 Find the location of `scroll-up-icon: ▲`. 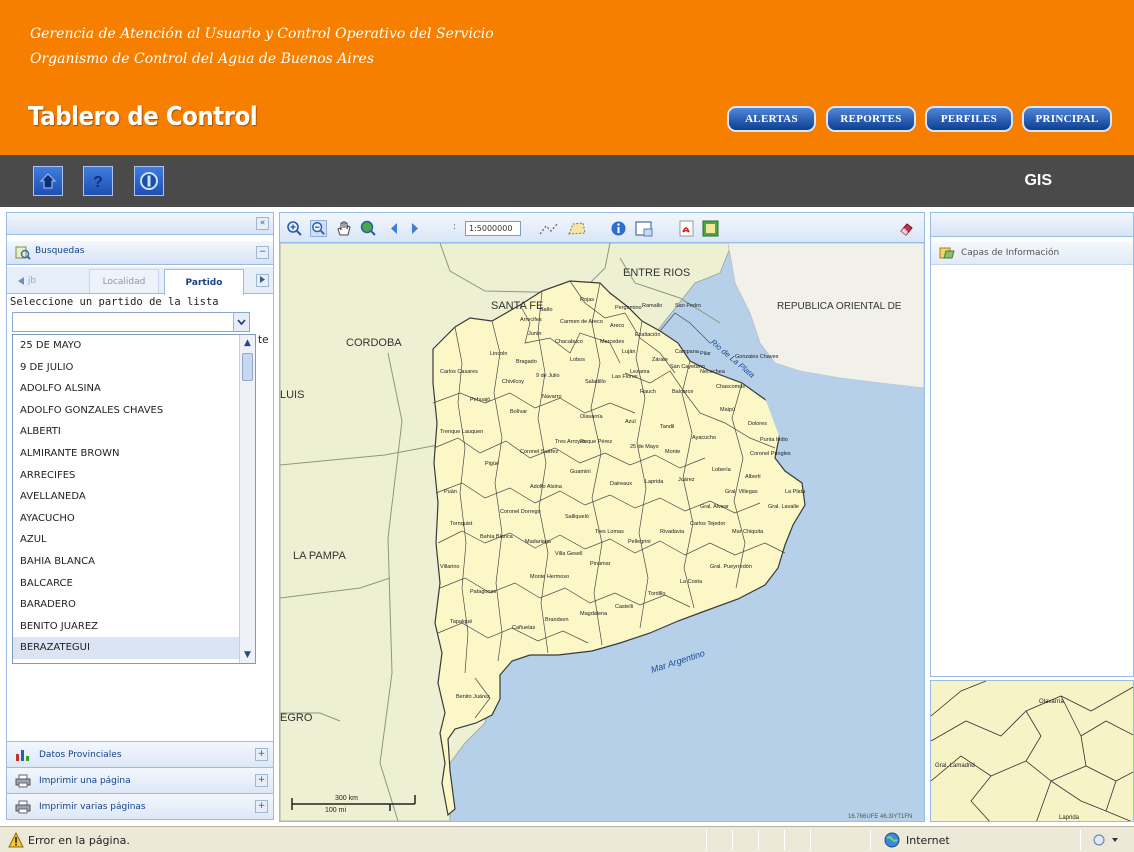

scroll-up-icon: ▲ is located at coordinates (247, 343).